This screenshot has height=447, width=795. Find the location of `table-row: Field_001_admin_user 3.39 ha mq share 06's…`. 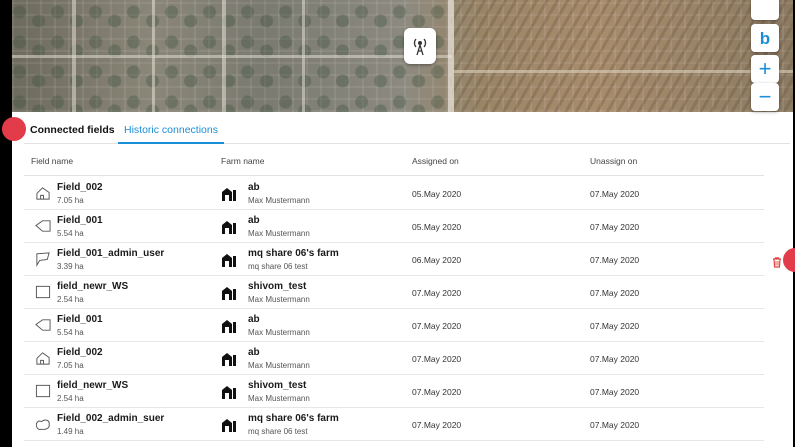

table-row: Field_001_admin_user 3.39 ha mq share 06's… is located at coordinates (394, 259).